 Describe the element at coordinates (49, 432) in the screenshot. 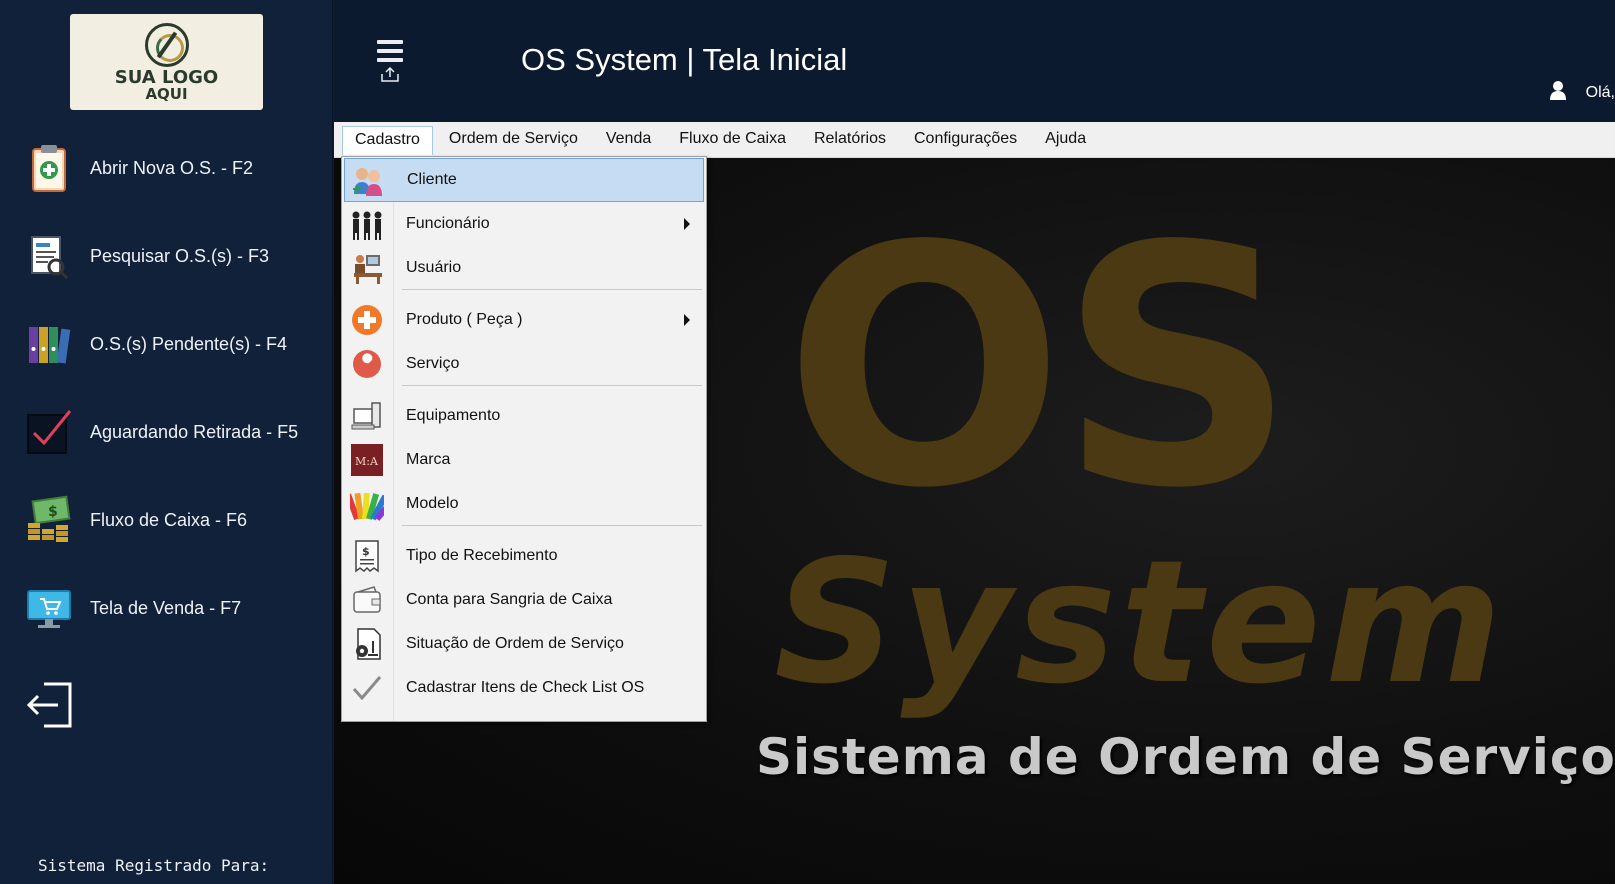

I see `checkbox-icon` at that location.